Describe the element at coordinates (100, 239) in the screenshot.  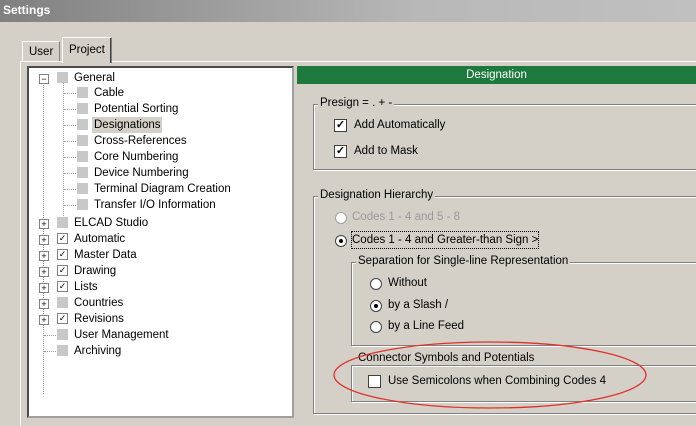
I see `tree-item-label: Automatic` at that location.